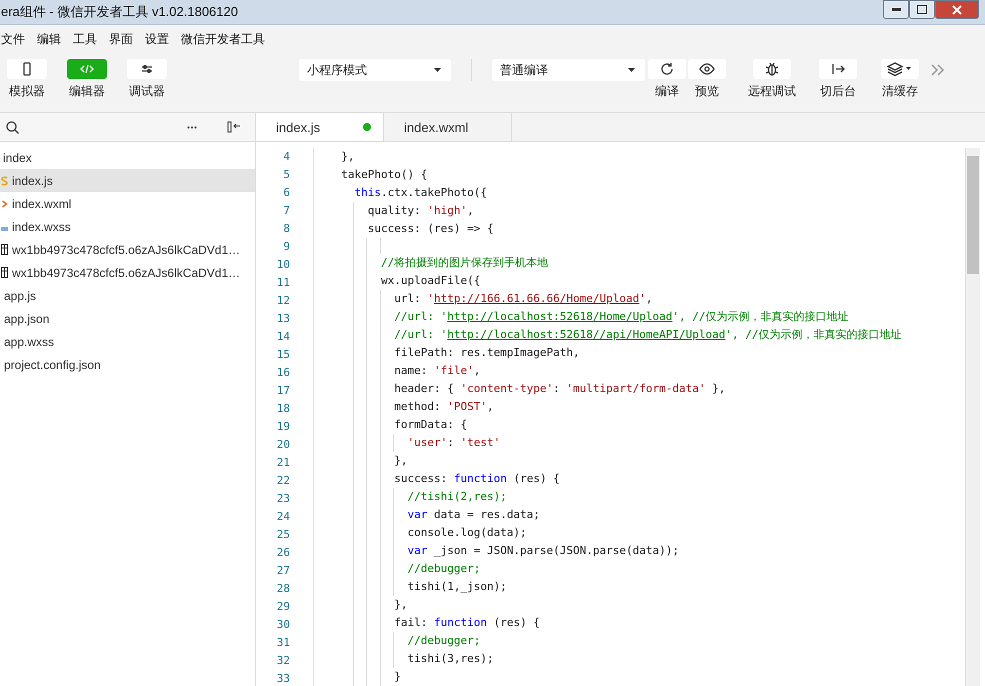  I want to click on maximize-icon, so click(922, 9).